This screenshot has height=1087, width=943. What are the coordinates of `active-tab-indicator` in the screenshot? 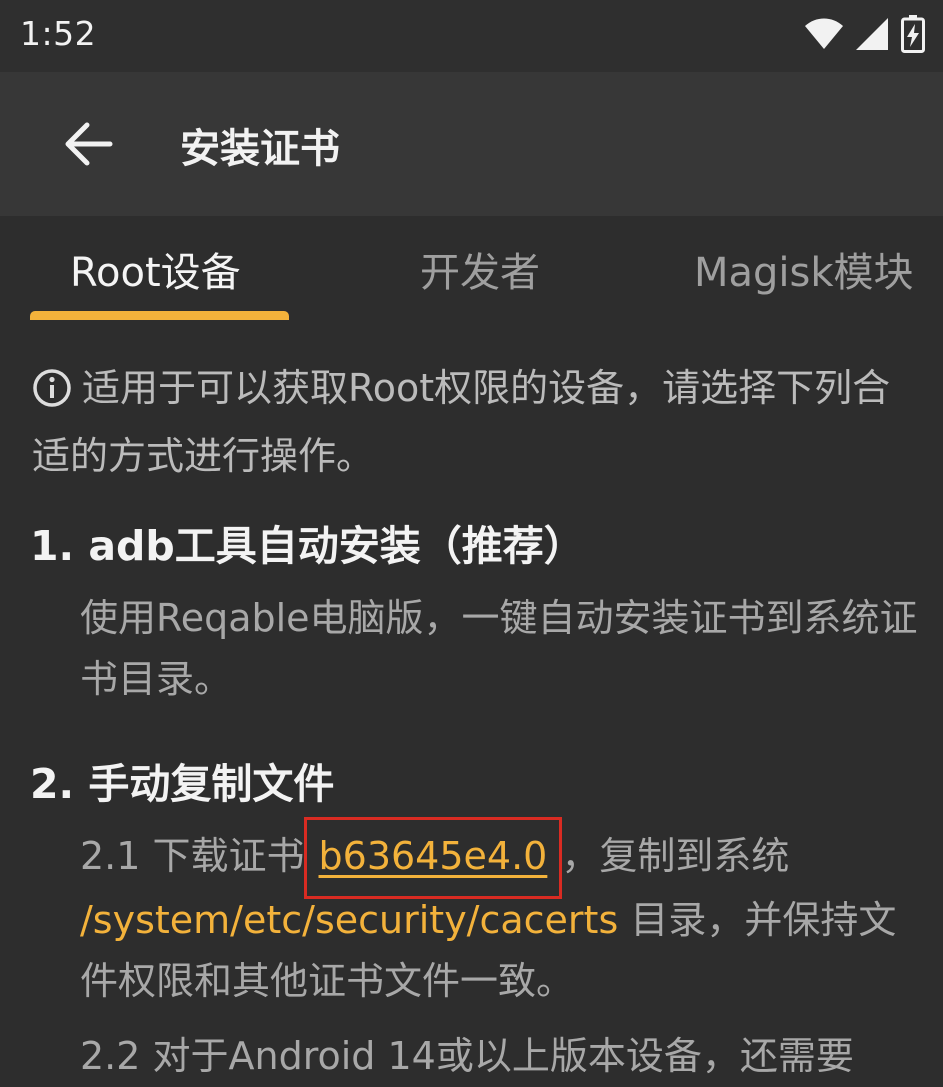 It's located at (159, 315).